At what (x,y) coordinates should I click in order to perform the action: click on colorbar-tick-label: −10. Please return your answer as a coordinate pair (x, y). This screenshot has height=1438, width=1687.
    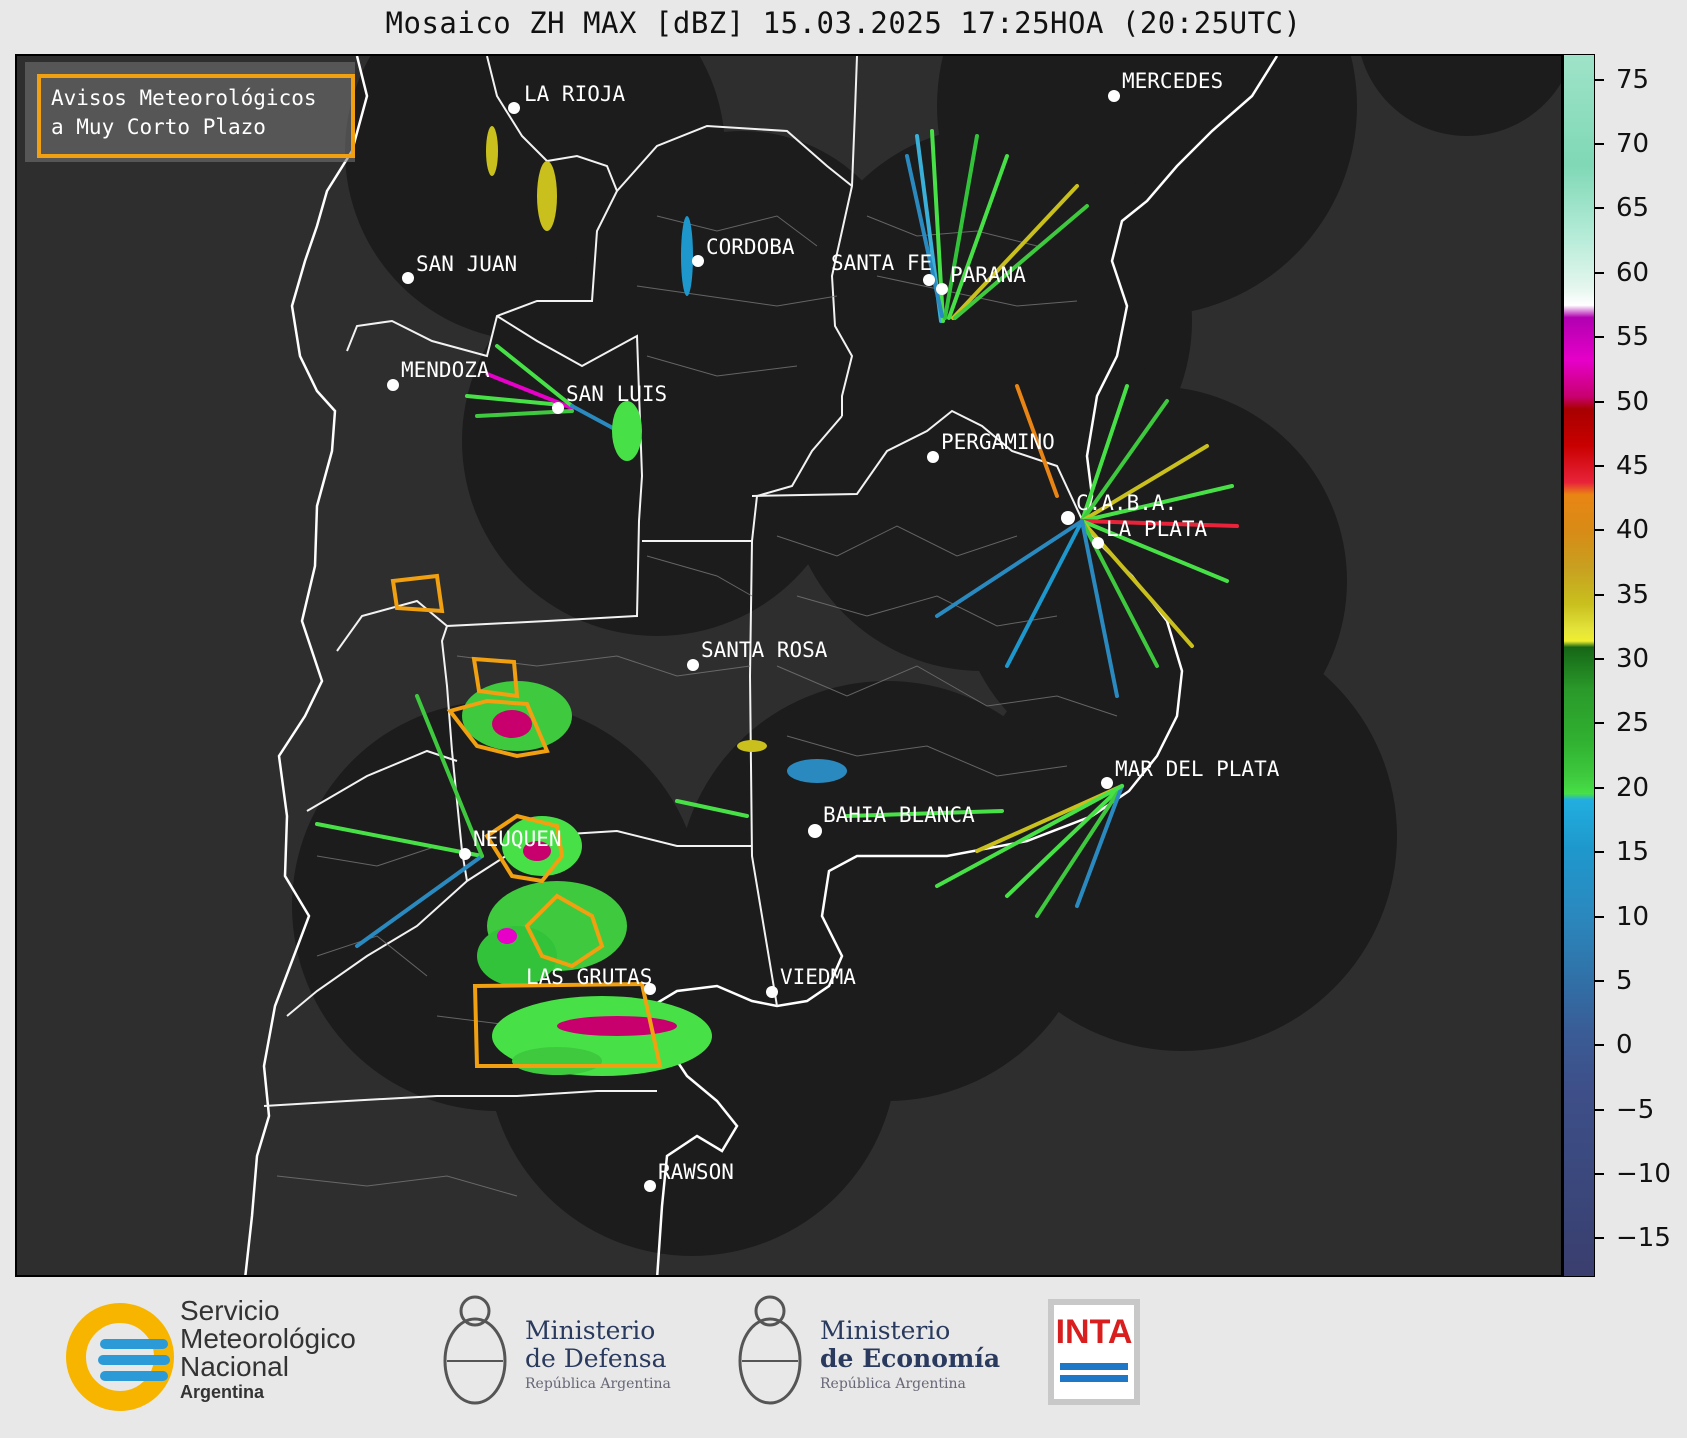
    Looking at the image, I should click on (1643, 1174).